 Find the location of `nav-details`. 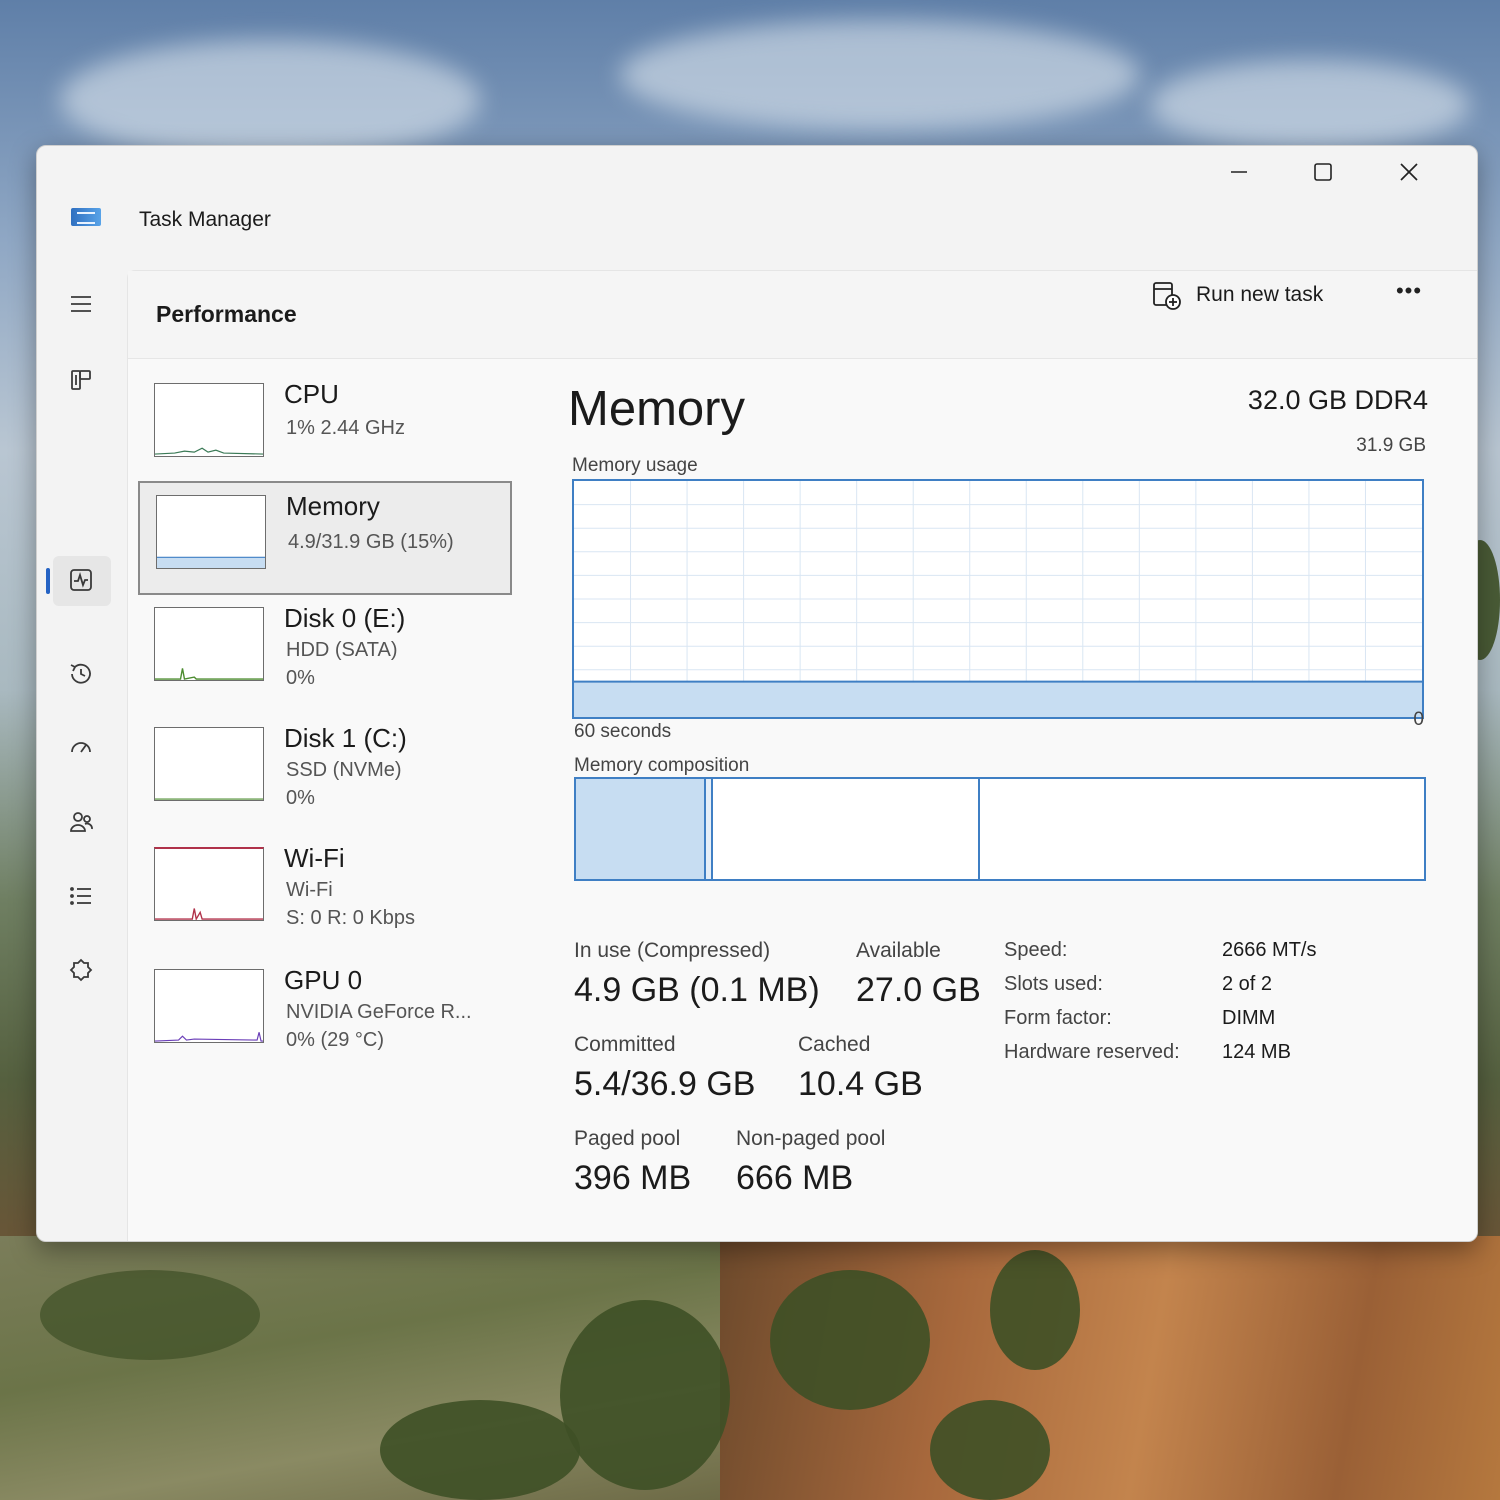

nav-details is located at coordinates (81, 896).